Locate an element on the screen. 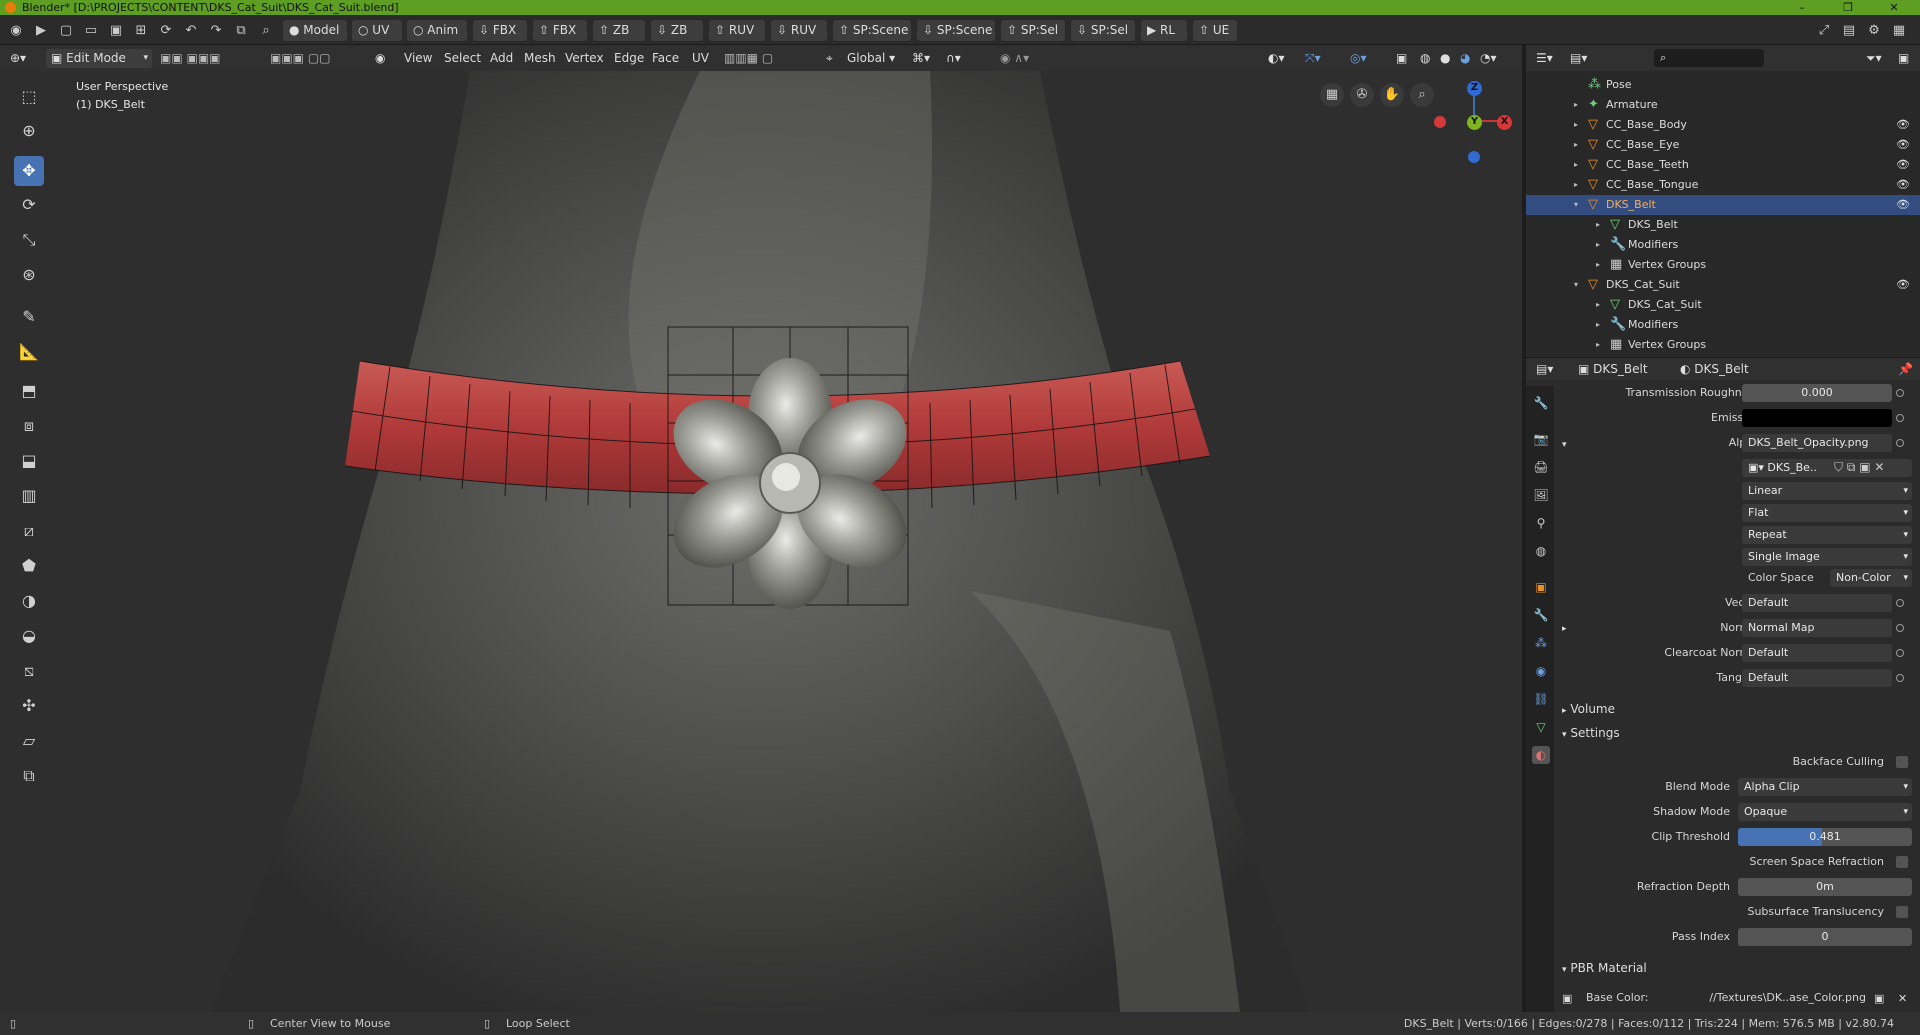 The width and height of the screenshot is (1920, 1035). copy-icon: ⧉ is located at coordinates (241, 30).